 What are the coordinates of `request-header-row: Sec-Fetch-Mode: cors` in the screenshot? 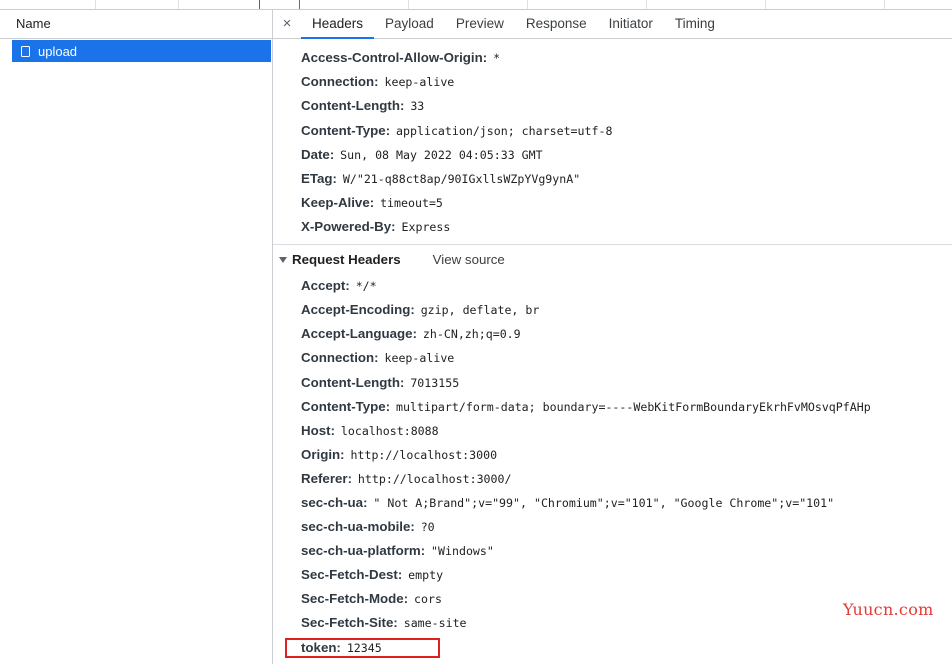 It's located at (371, 599).